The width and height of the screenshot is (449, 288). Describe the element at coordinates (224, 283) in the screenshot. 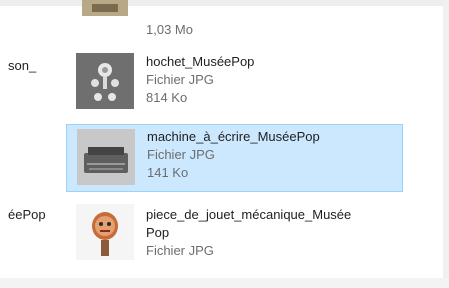

I see `bottom-edge` at that location.